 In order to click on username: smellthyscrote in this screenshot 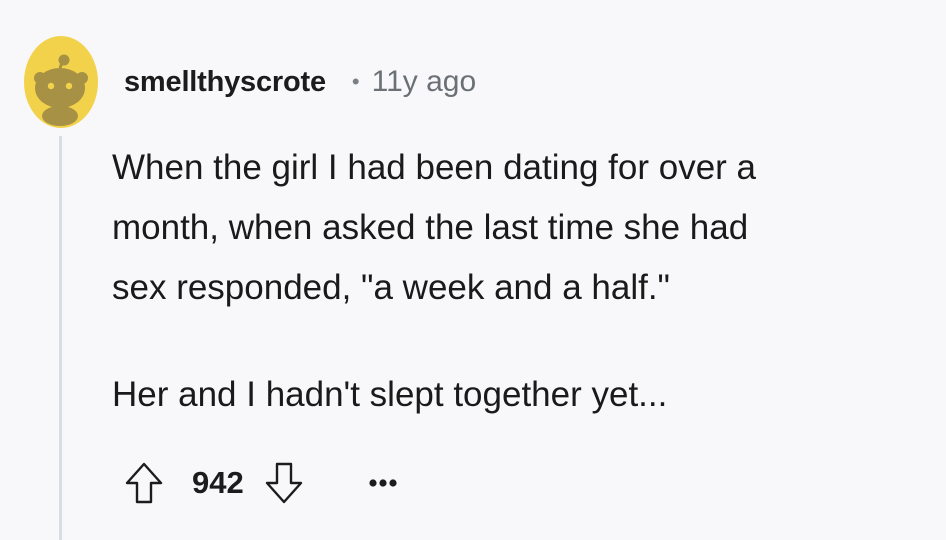, I will do `click(225, 82)`.